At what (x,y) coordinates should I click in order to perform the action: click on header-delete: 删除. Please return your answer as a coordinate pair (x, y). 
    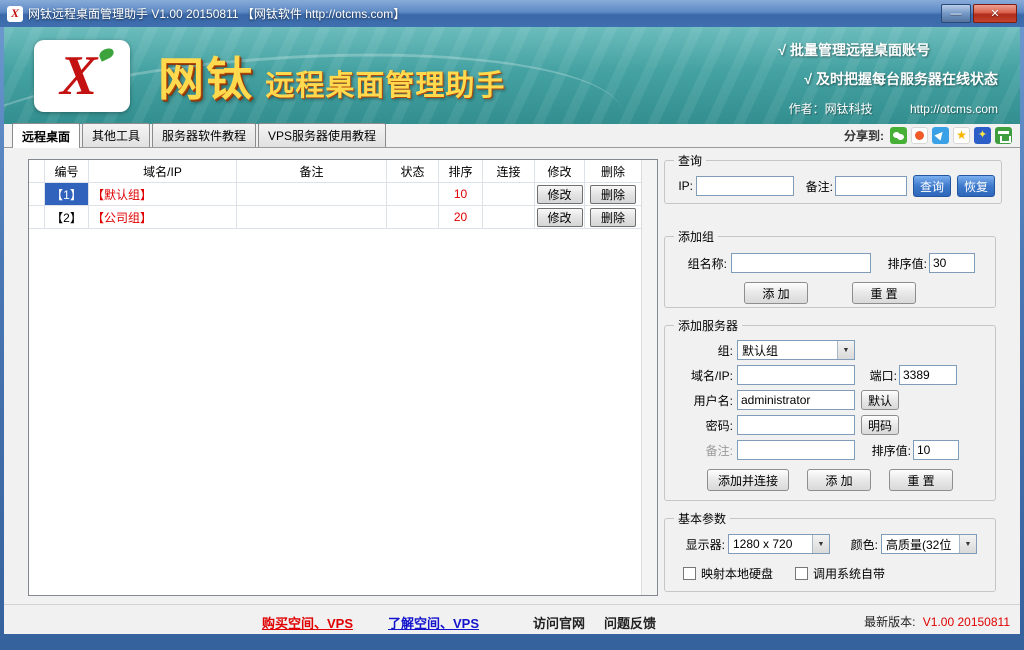
    Looking at the image, I should click on (613, 171).